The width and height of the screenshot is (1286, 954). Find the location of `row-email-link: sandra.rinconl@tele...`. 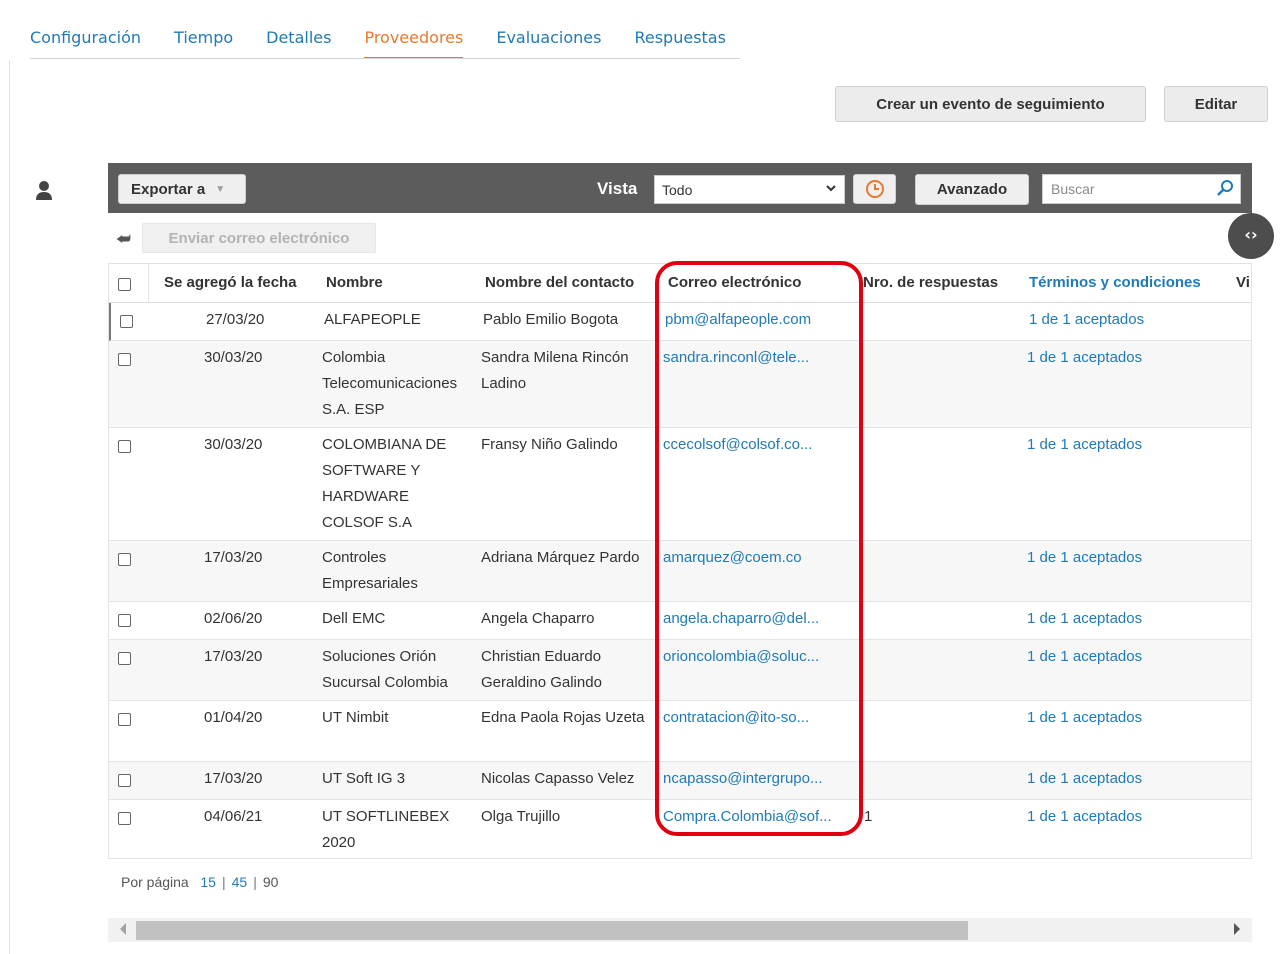

row-email-link: sandra.rinconl@tele... is located at coordinates (760, 358).